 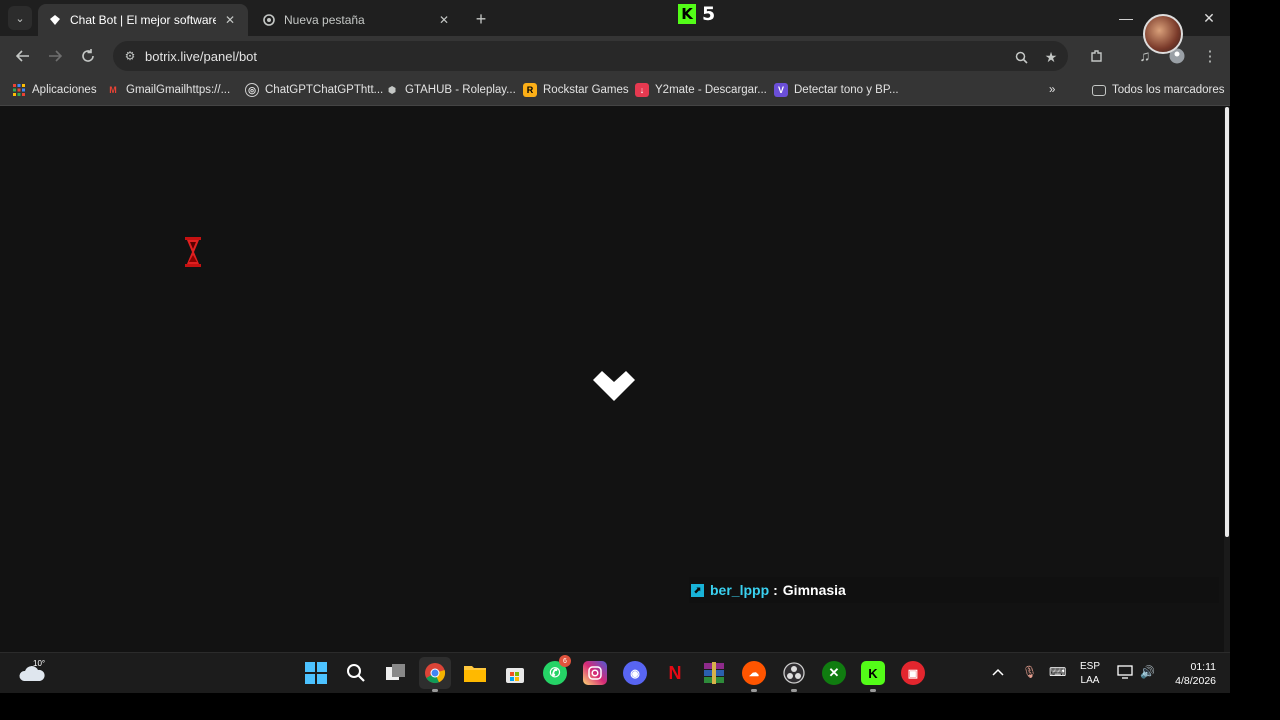 I want to click on winrar-button, so click(x=714, y=673).